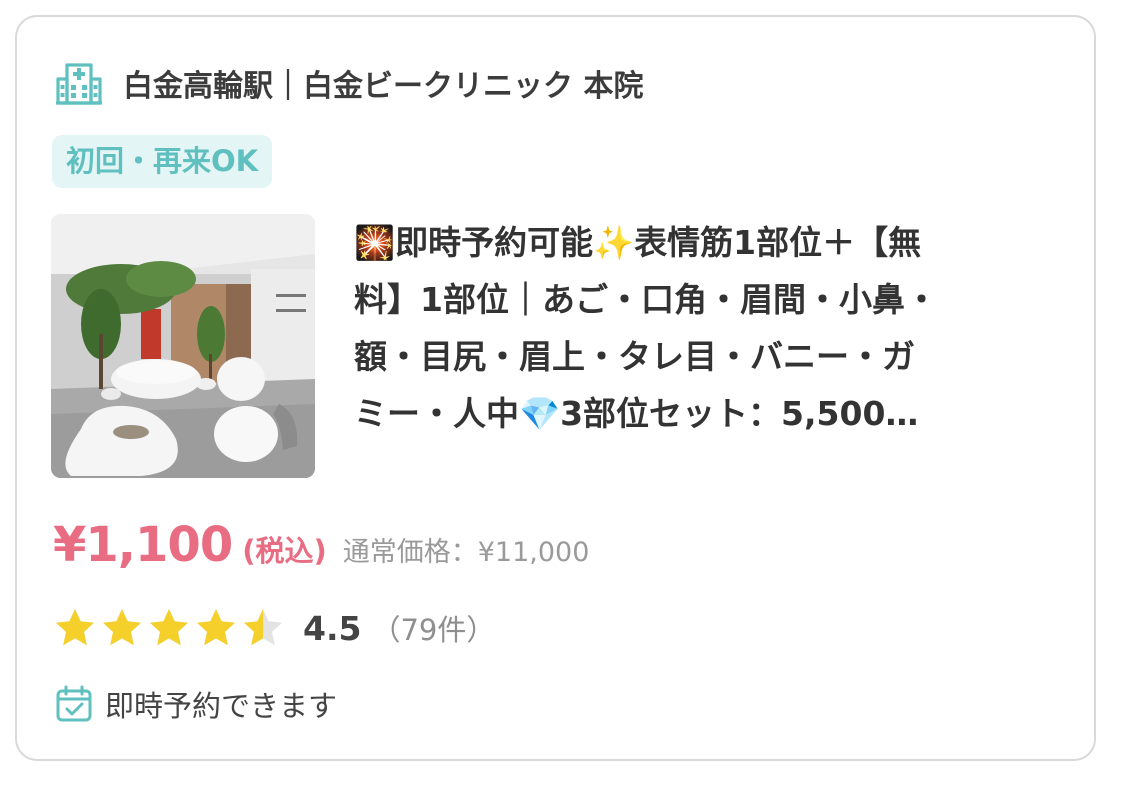  What do you see at coordinates (332, 628) in the screenshot?
I see `rating-score: 4.5` at bounding box center [332, 628].